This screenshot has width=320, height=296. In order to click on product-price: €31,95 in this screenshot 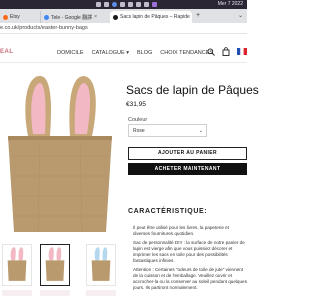, I will do `click(136, 104)`.